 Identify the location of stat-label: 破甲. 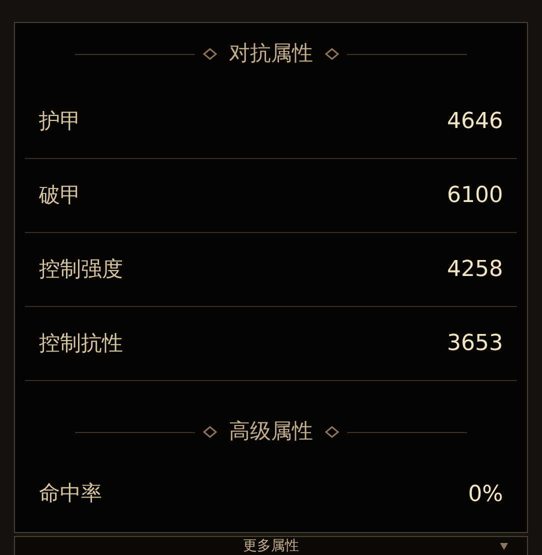
(60, 195).